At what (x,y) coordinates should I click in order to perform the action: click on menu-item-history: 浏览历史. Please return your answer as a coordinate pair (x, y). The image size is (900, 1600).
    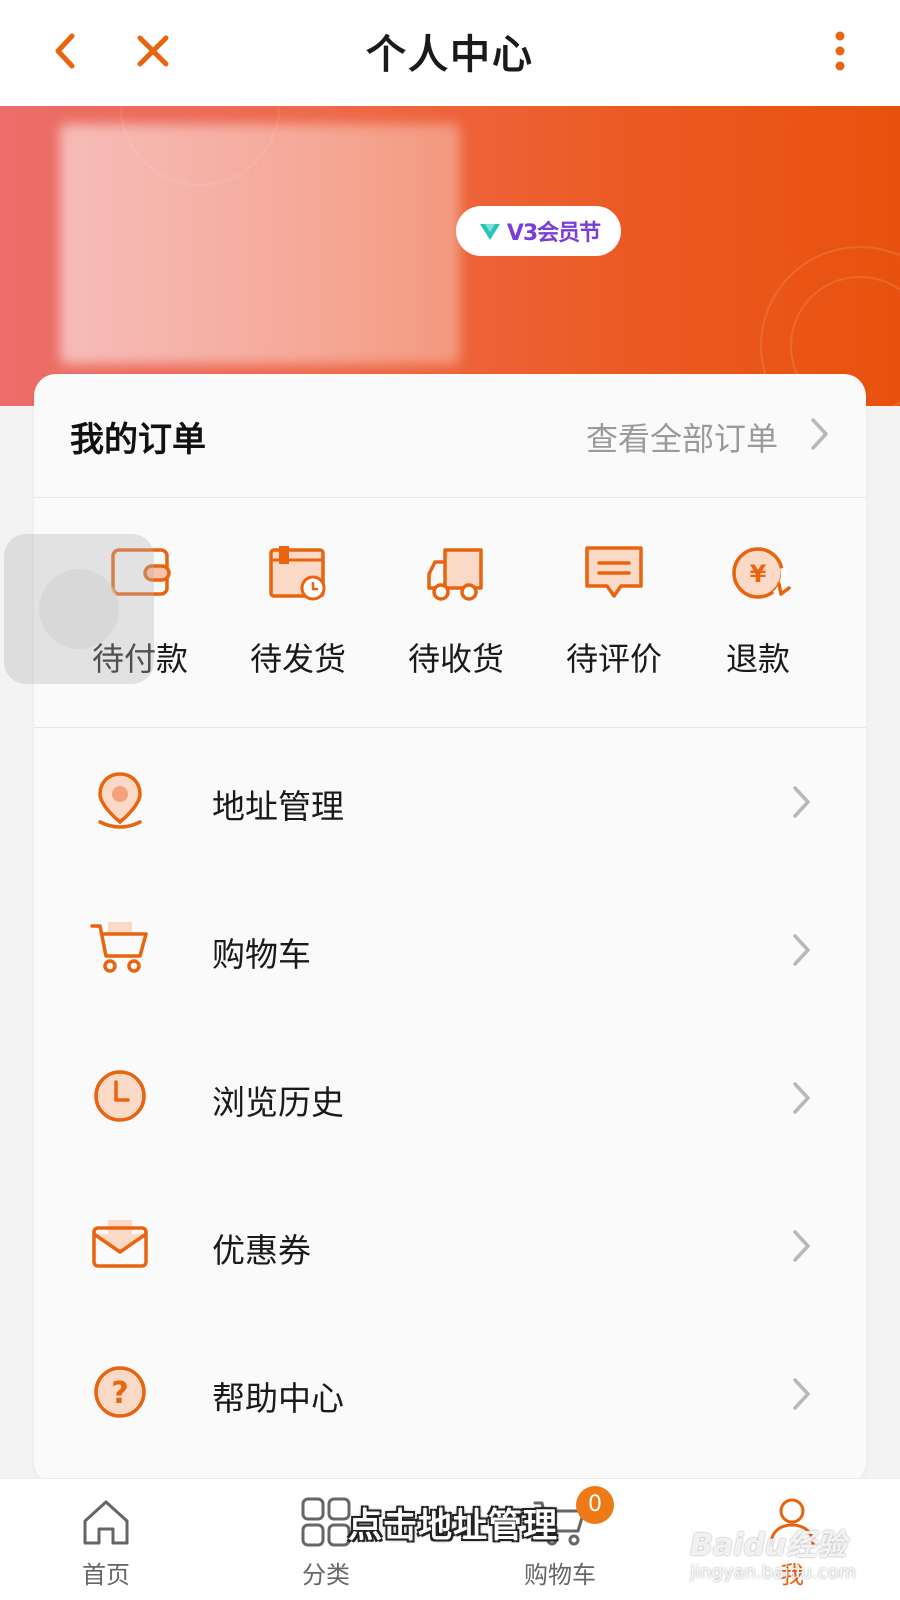
    Looking at the image, I should click on (450, 1098).